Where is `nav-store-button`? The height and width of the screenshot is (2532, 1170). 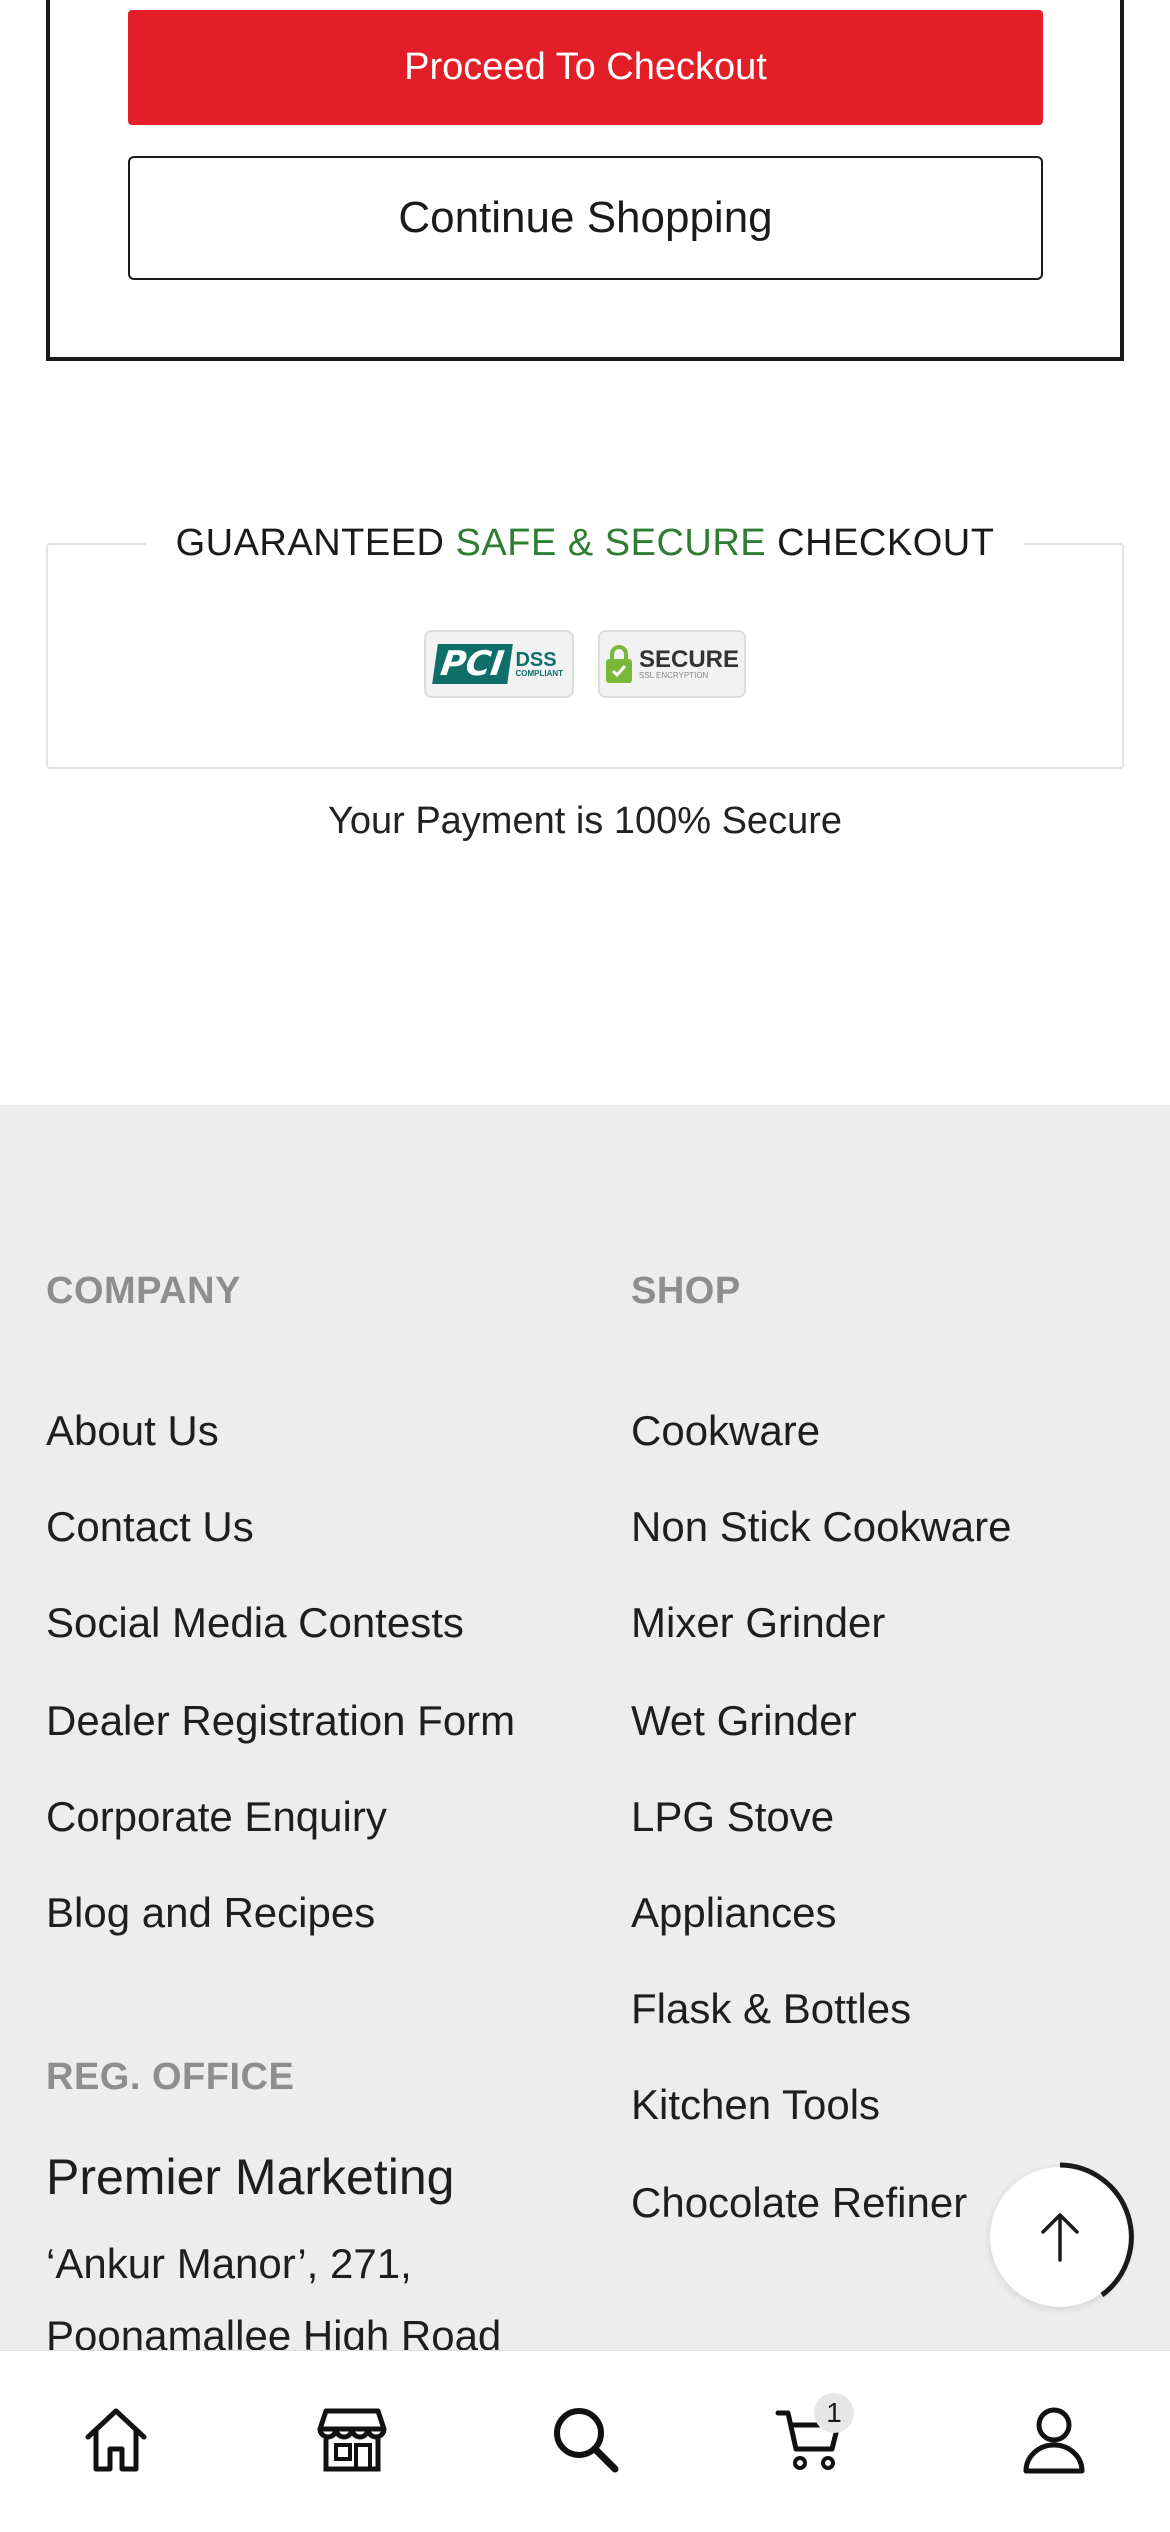 nav-store-button is located at coordinates (352, 2439).